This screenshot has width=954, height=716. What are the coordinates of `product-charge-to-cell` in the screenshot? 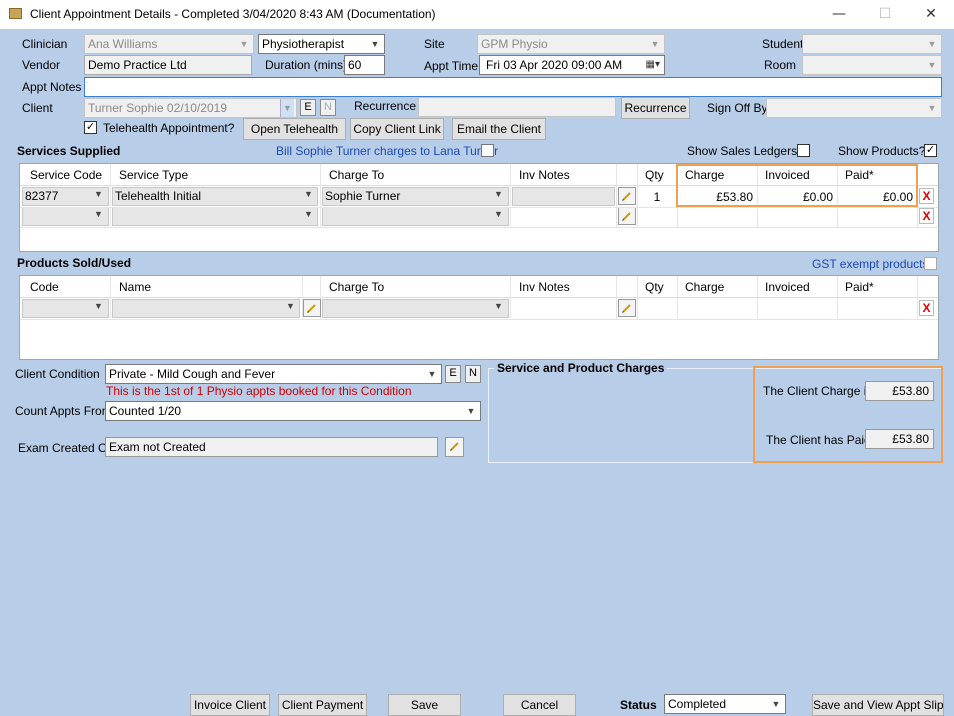 It's located at (415, 308).